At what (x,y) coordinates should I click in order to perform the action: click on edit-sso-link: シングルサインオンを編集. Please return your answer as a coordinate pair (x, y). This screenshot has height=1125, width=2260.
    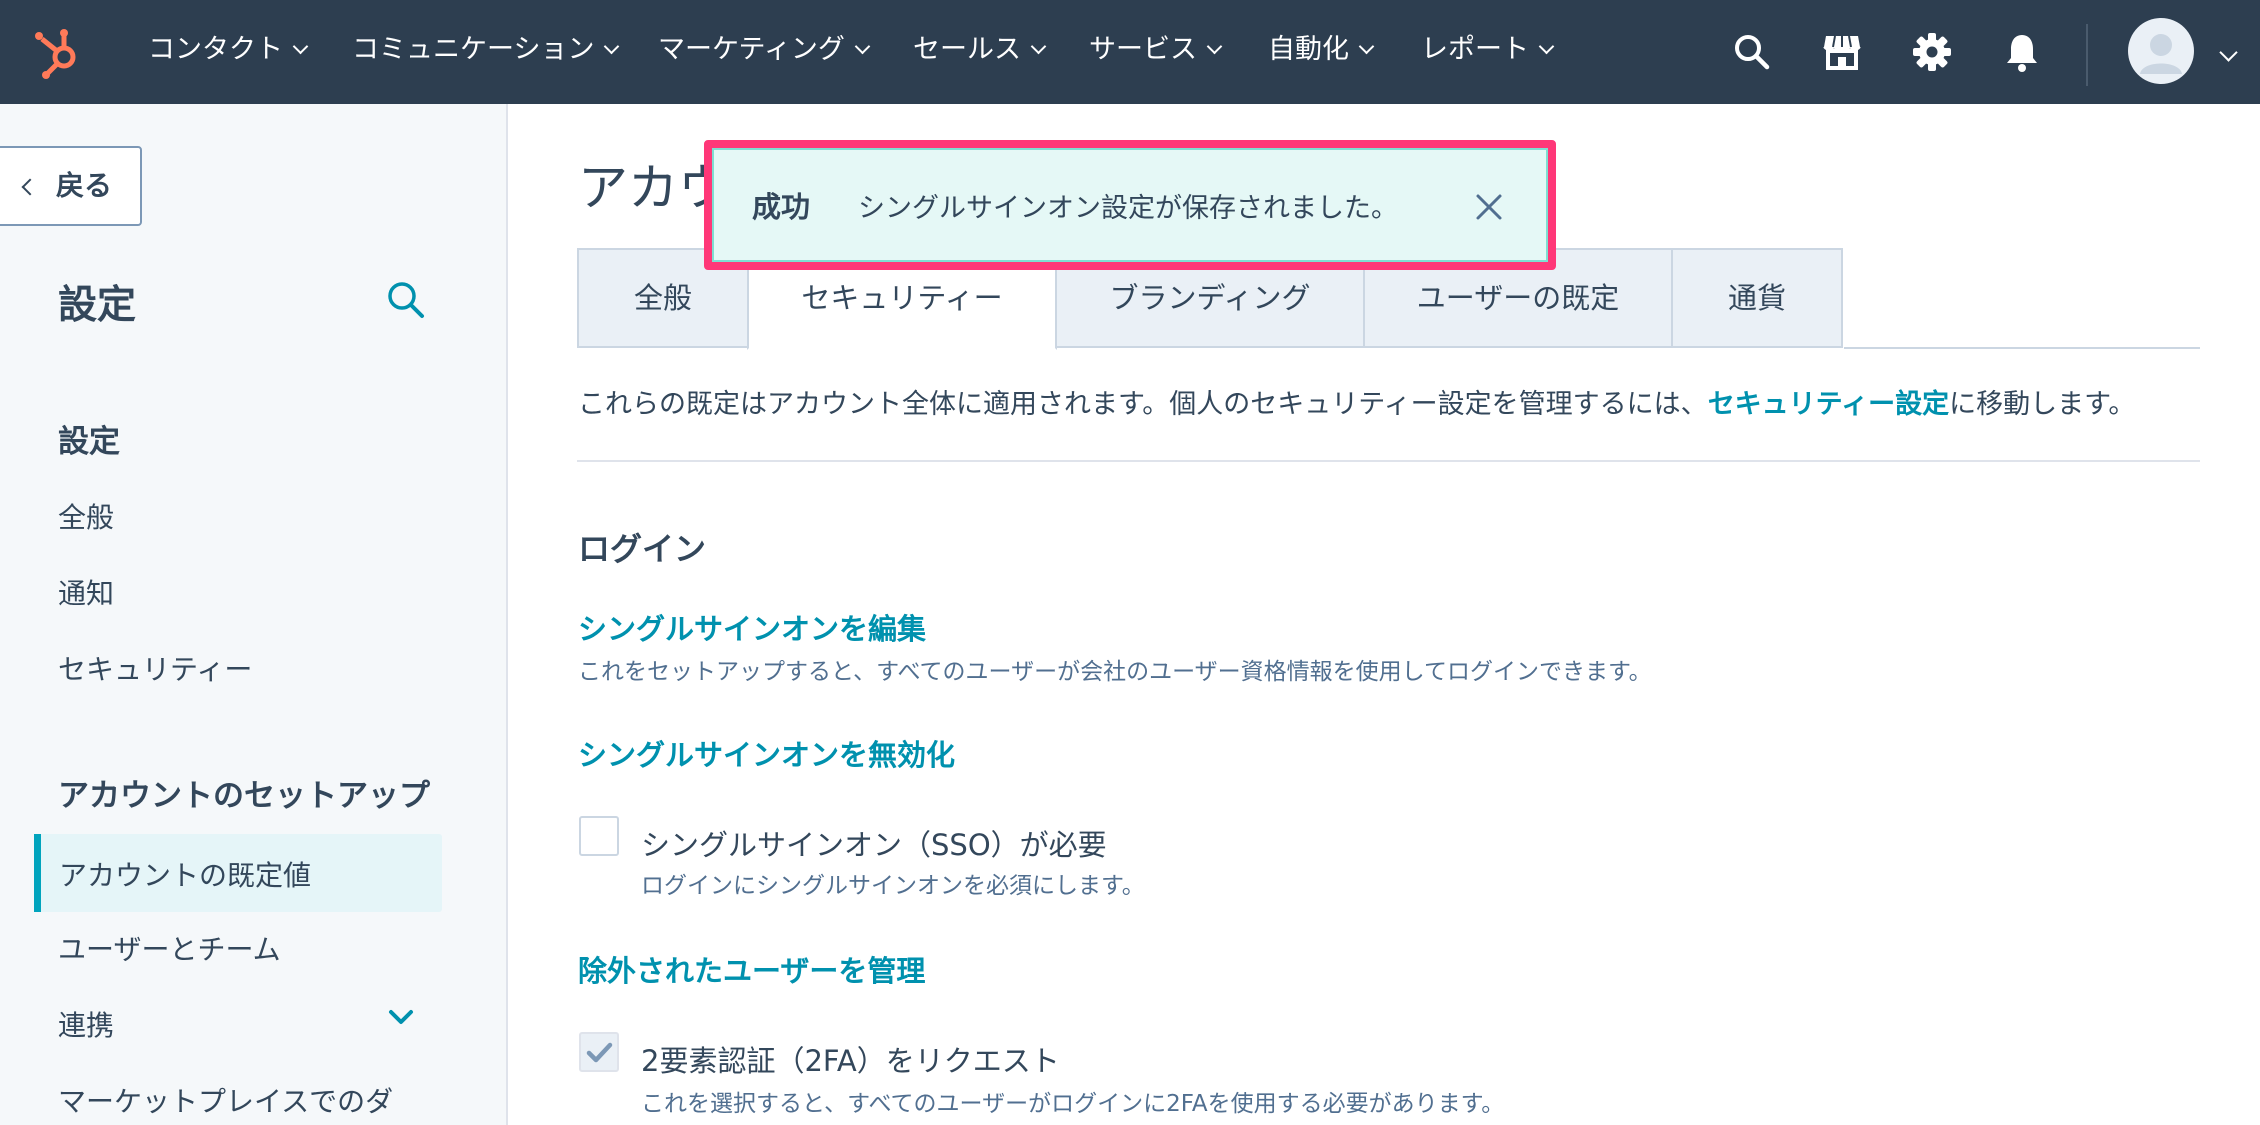
    Looking at the image, I should click on (752, 627).